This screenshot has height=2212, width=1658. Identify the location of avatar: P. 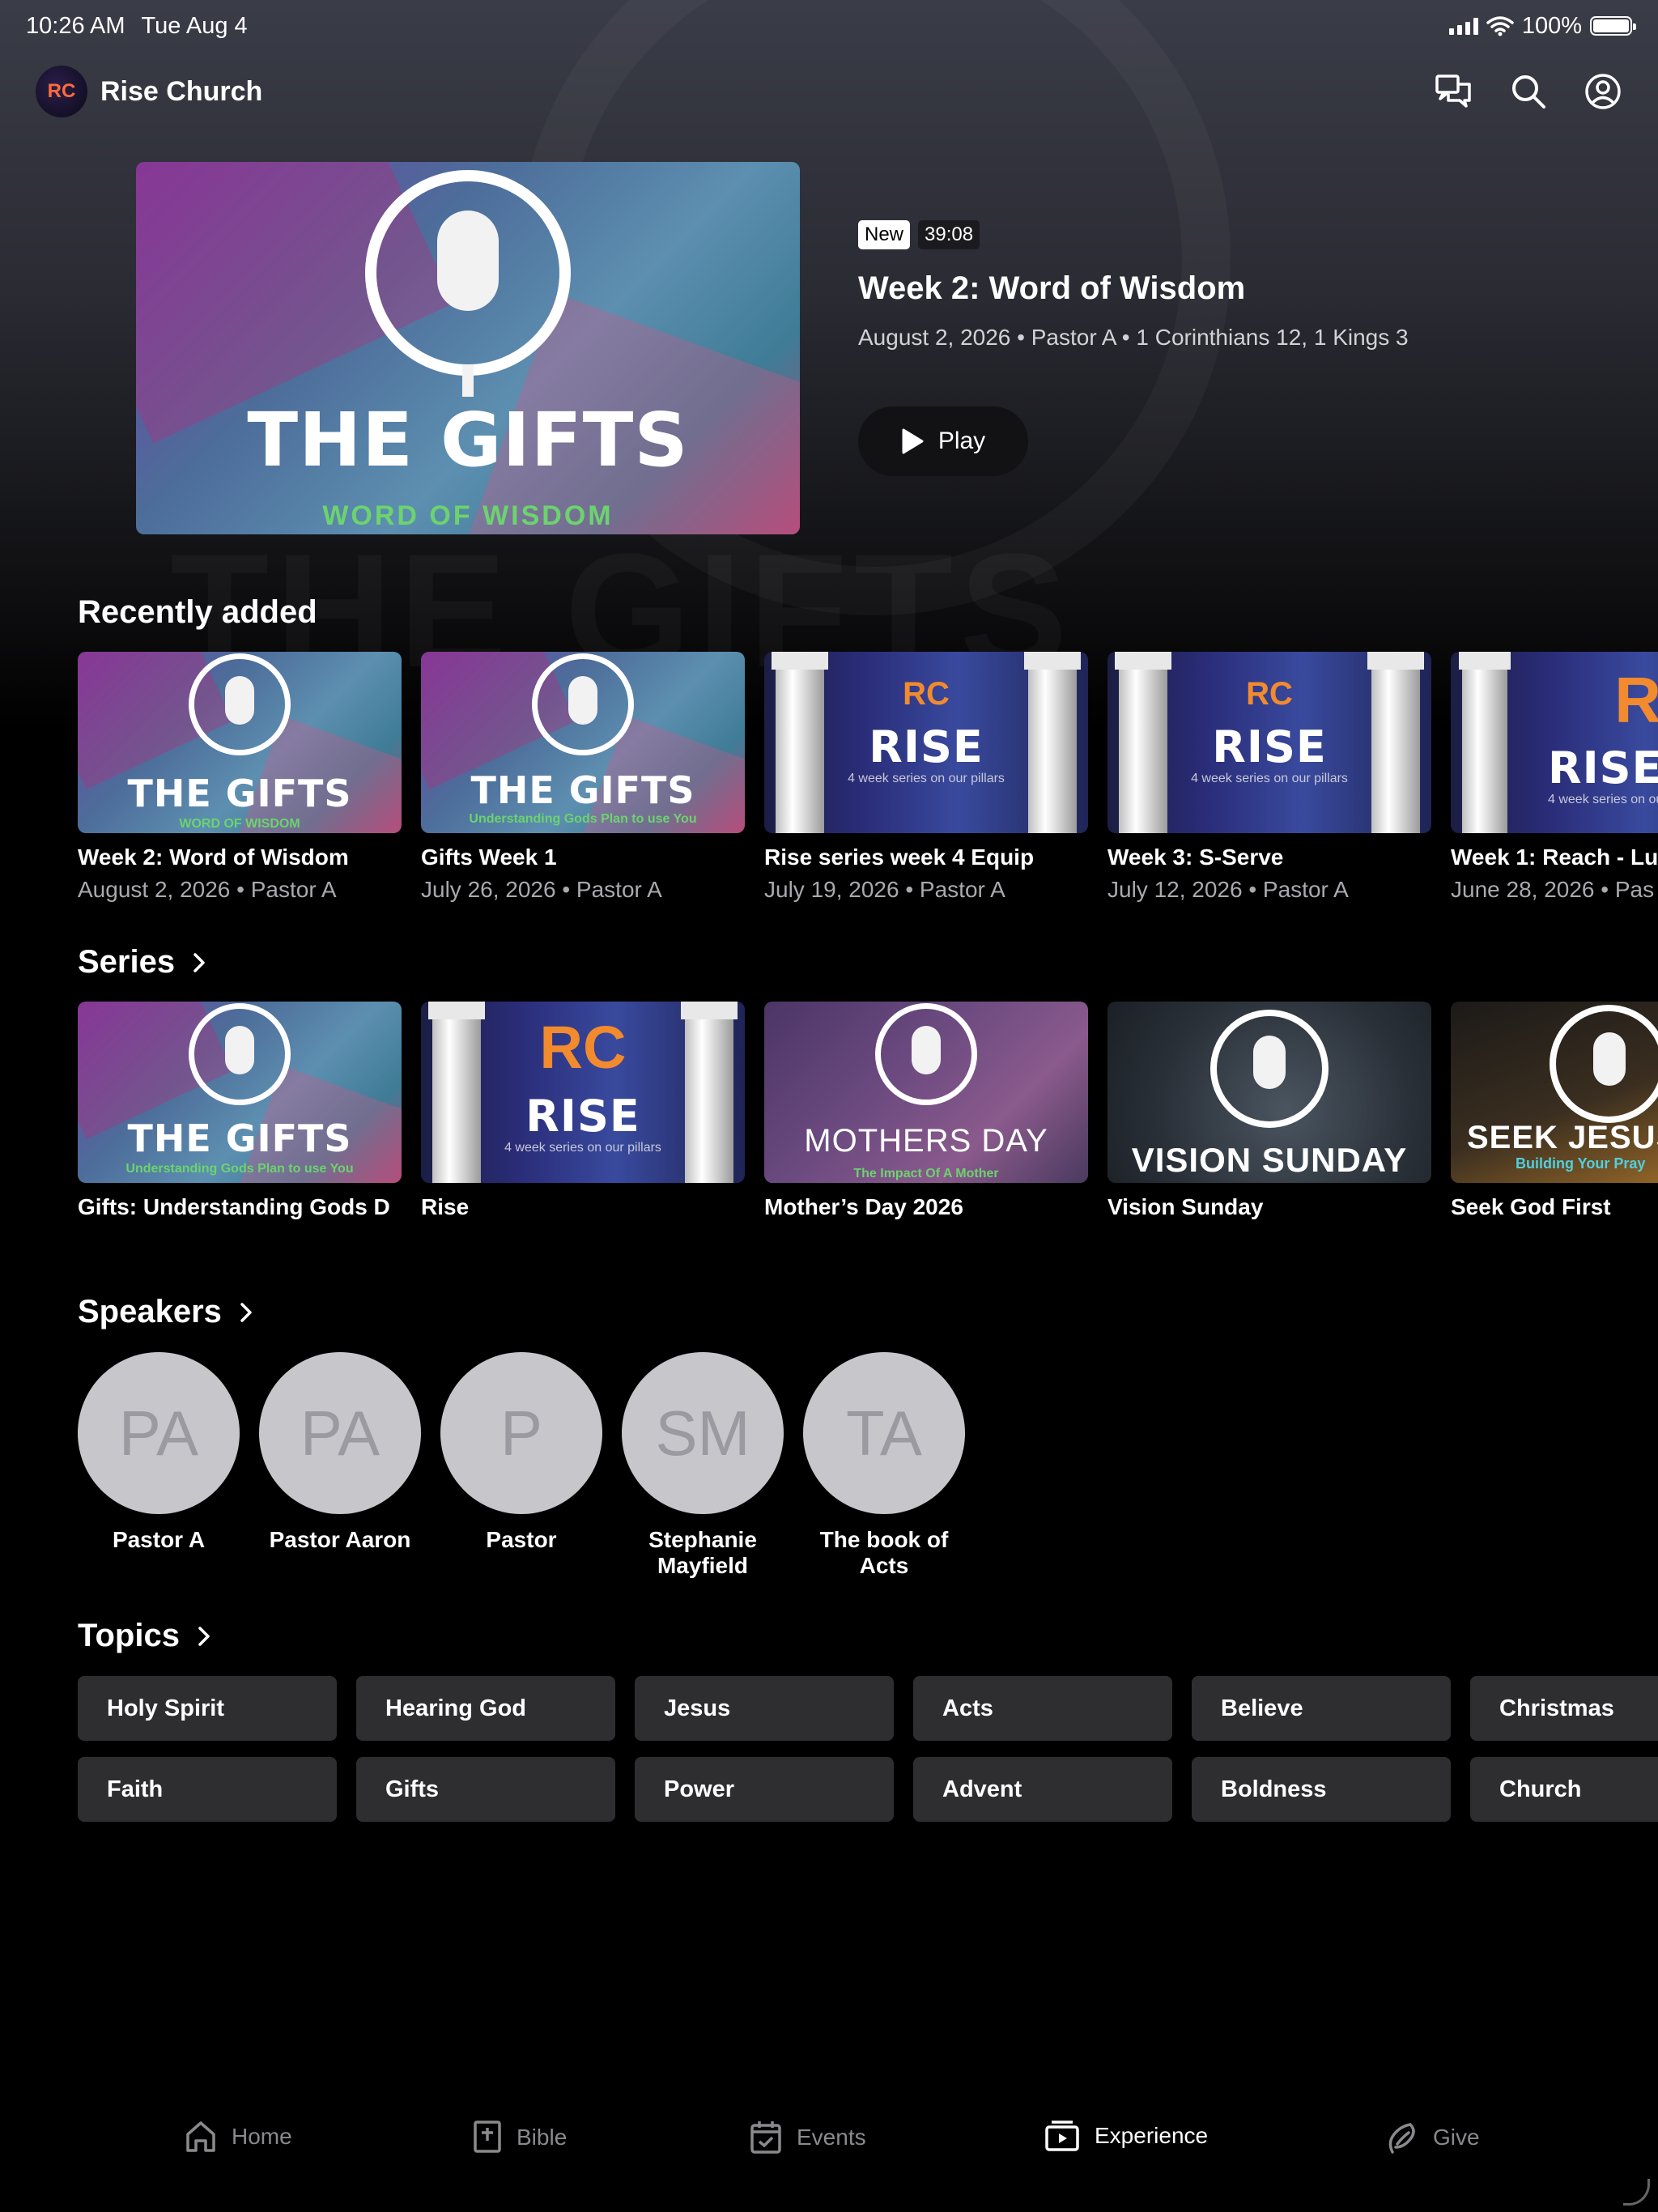
(521, 1433).